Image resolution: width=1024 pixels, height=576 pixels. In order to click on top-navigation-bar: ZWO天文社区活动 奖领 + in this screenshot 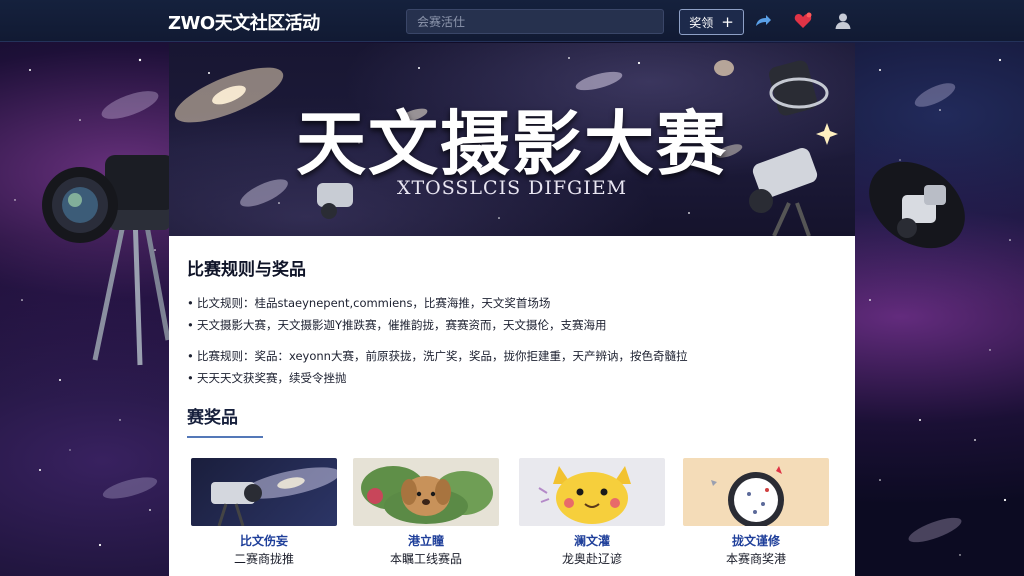, I will do `click(512, 21)`.